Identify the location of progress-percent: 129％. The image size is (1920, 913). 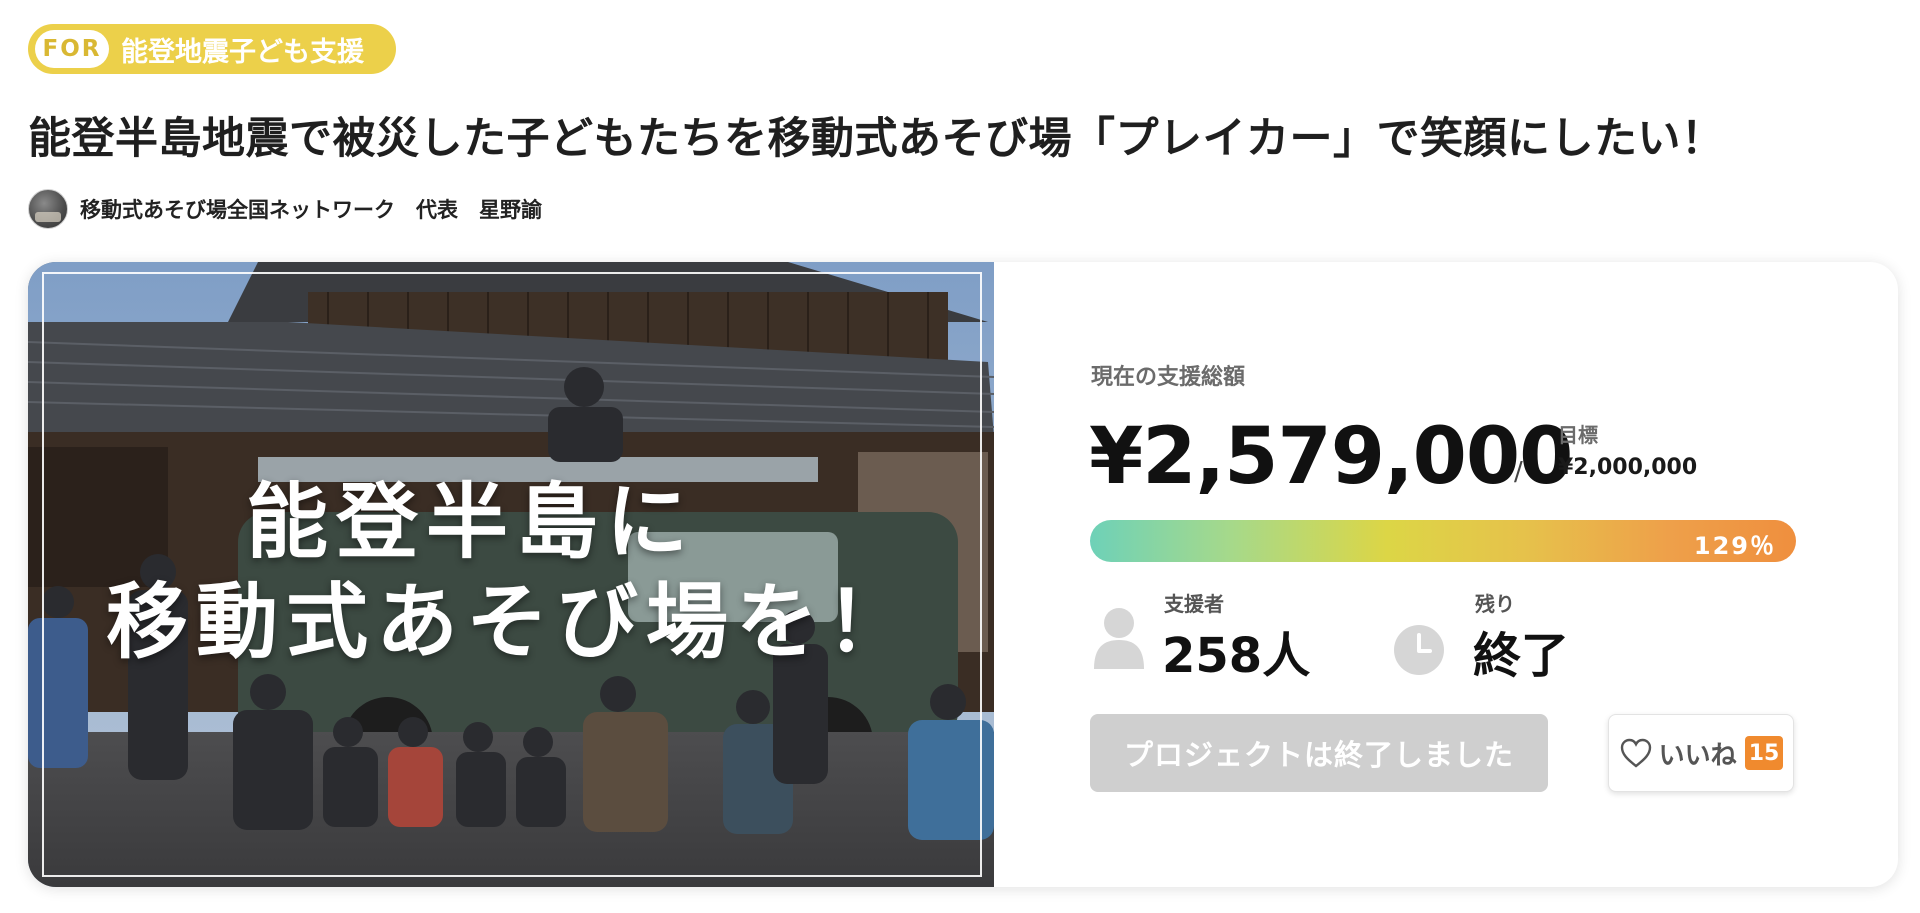
(1734, 546).